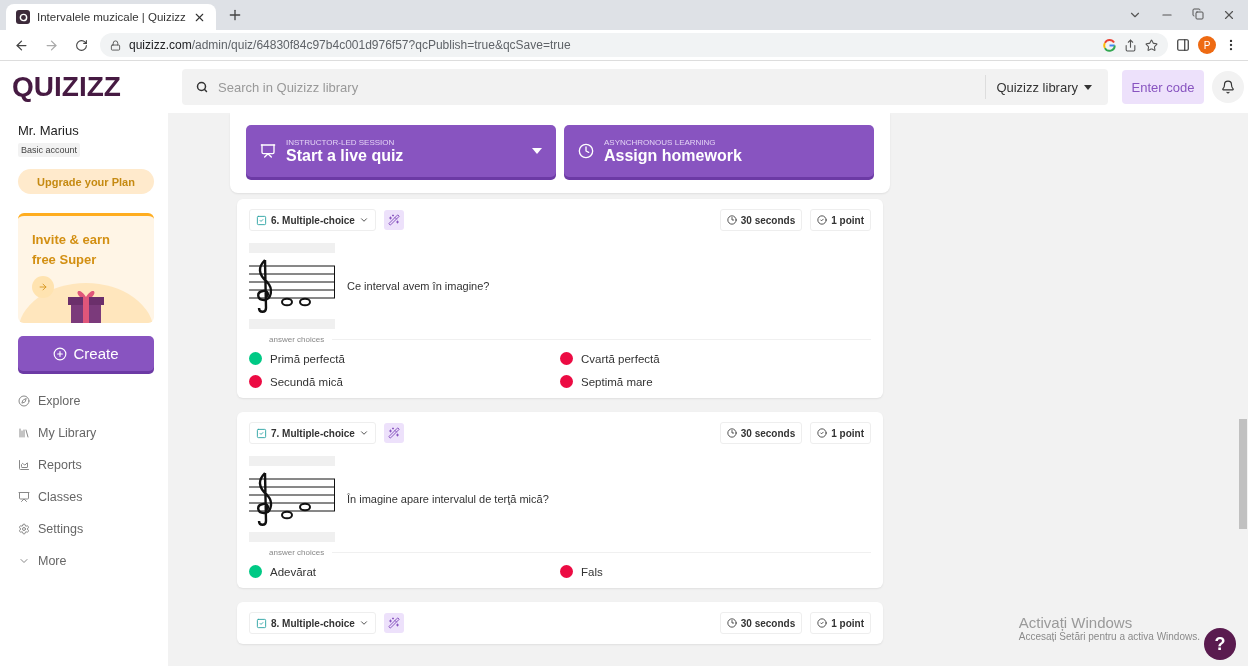 This screenshot has width=1248, height=666. Describe the element at coordinates (86, 497) in the screenshot. I see `nav-item: Classes` at that location.